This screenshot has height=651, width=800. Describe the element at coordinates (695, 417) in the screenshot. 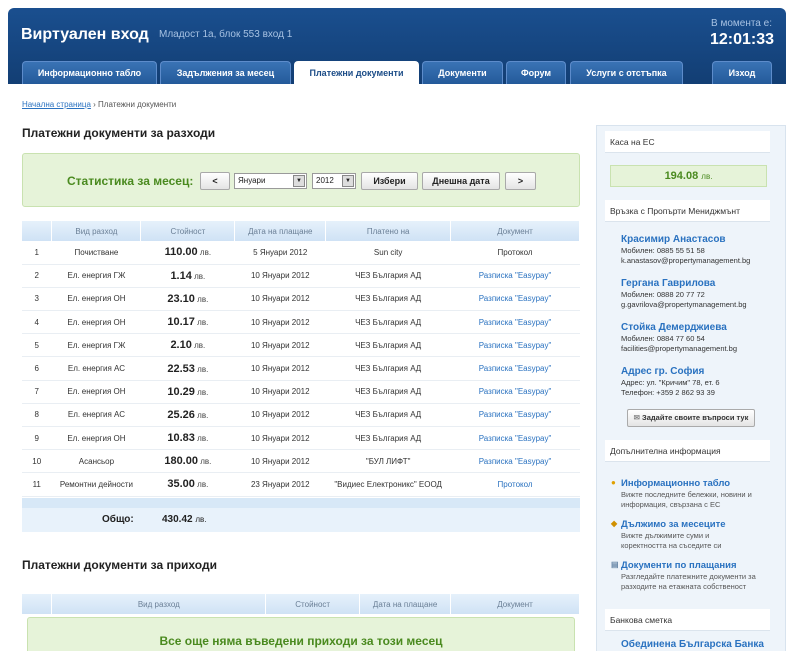

I see `ask-question-label: Задайте своите въпроси тук` at that location.